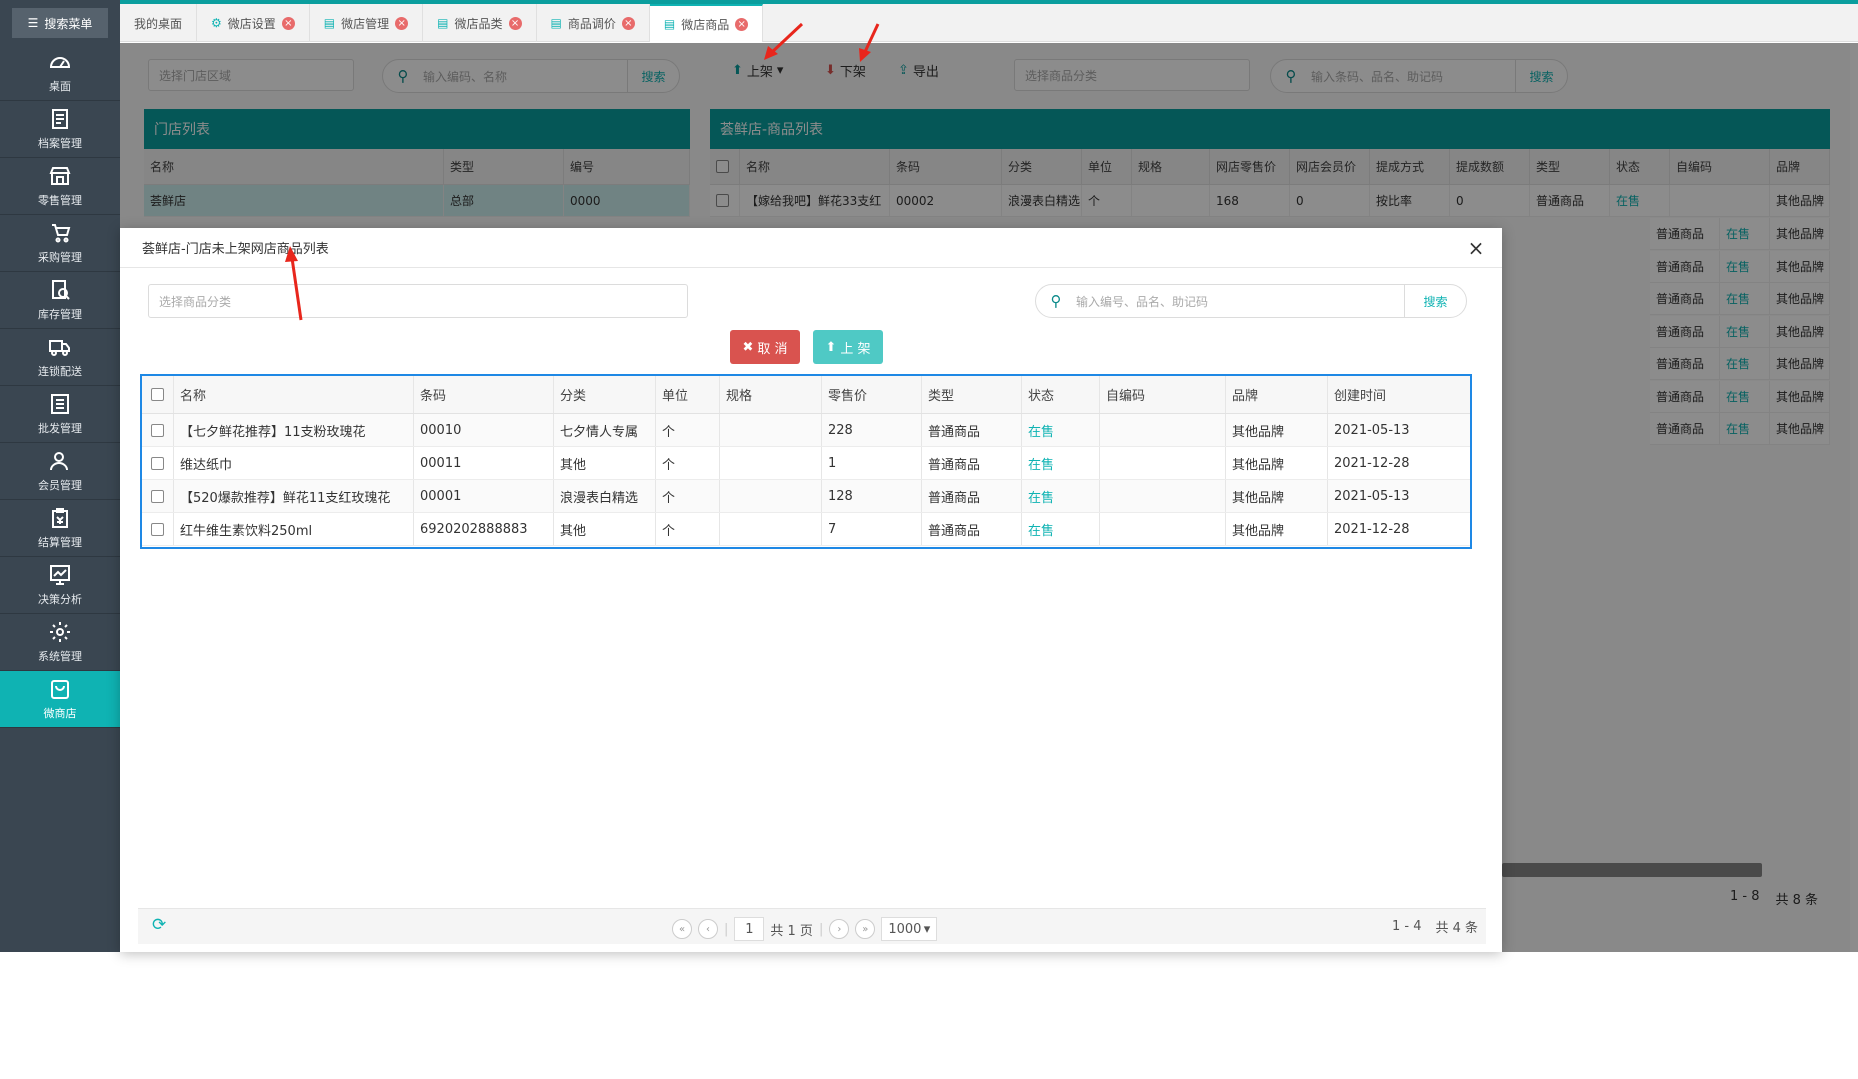 The image size is (1858, 1079). I want to click on shelf-on-confirm-button: ⬆ 上 架, so click(848, 347).